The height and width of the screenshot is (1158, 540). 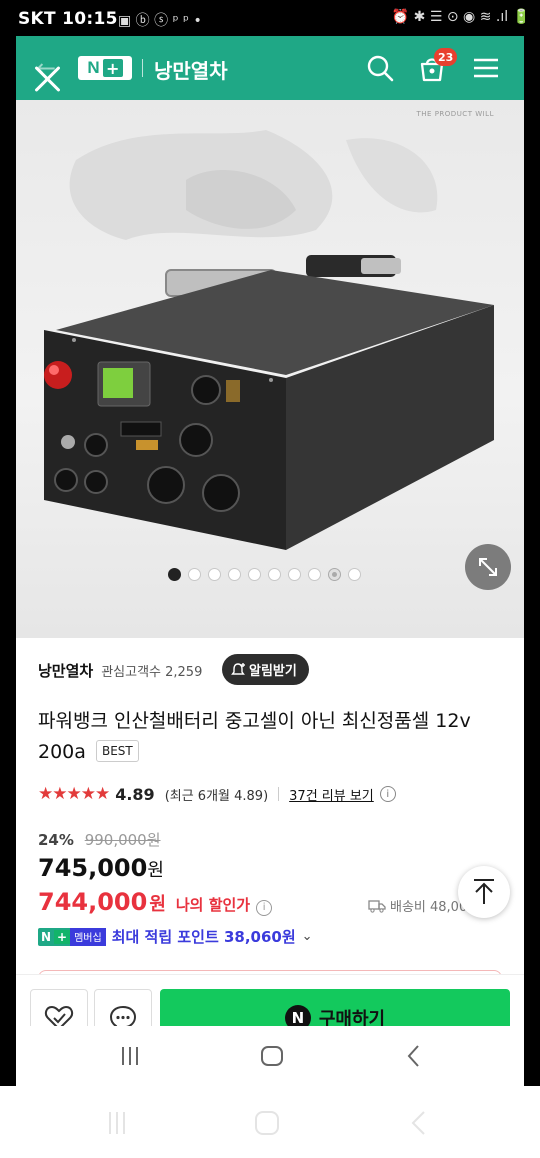 I want to click on menu-icon, so click(x=486, y=68).